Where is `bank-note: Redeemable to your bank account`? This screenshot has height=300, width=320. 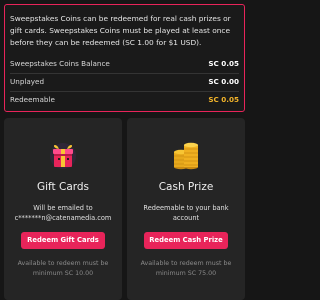 bank-note: Redeemable to your bank account is located at coordinates (186, 213).